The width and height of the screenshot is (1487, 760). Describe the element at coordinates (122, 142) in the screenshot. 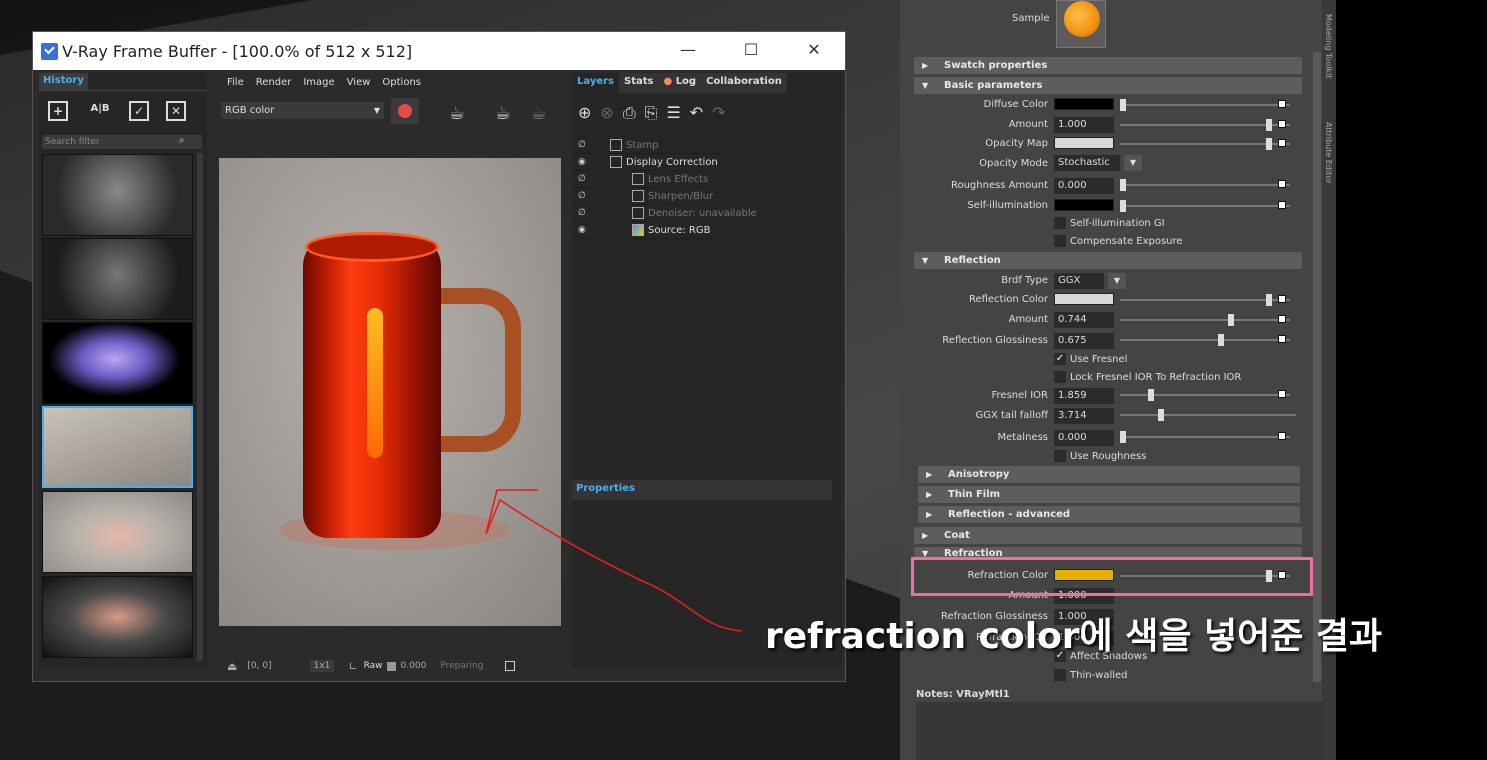

I see `history-search-input: Search filter` at that location.